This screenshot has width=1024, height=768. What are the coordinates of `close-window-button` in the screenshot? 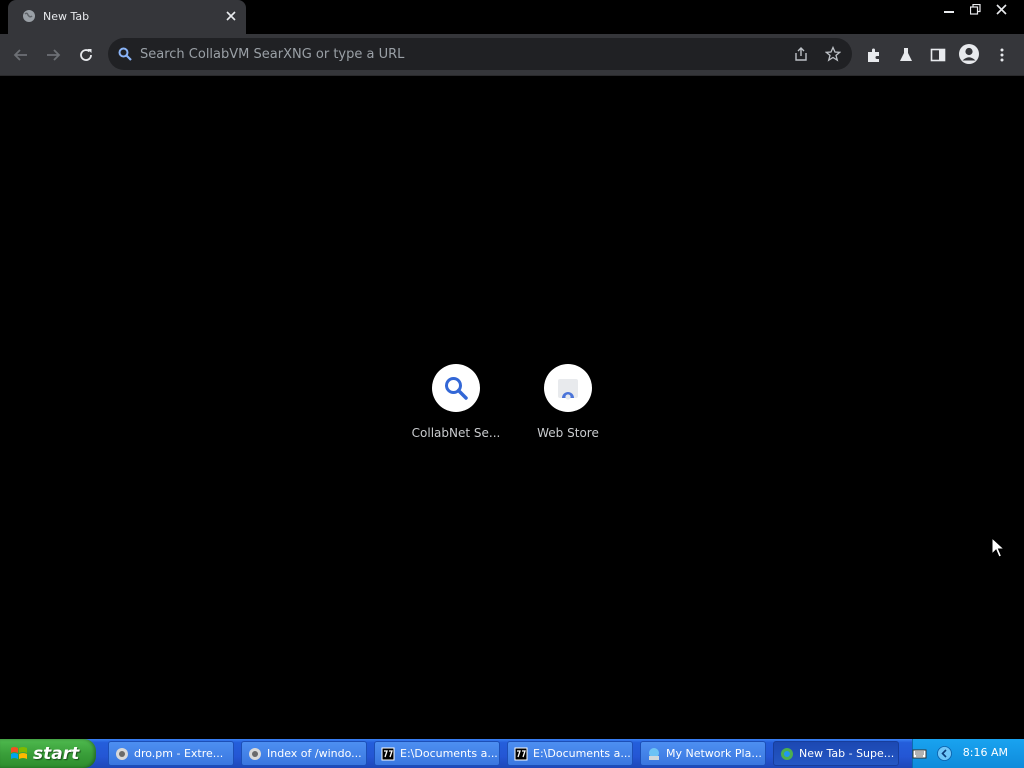 It's located at (1001, 9).